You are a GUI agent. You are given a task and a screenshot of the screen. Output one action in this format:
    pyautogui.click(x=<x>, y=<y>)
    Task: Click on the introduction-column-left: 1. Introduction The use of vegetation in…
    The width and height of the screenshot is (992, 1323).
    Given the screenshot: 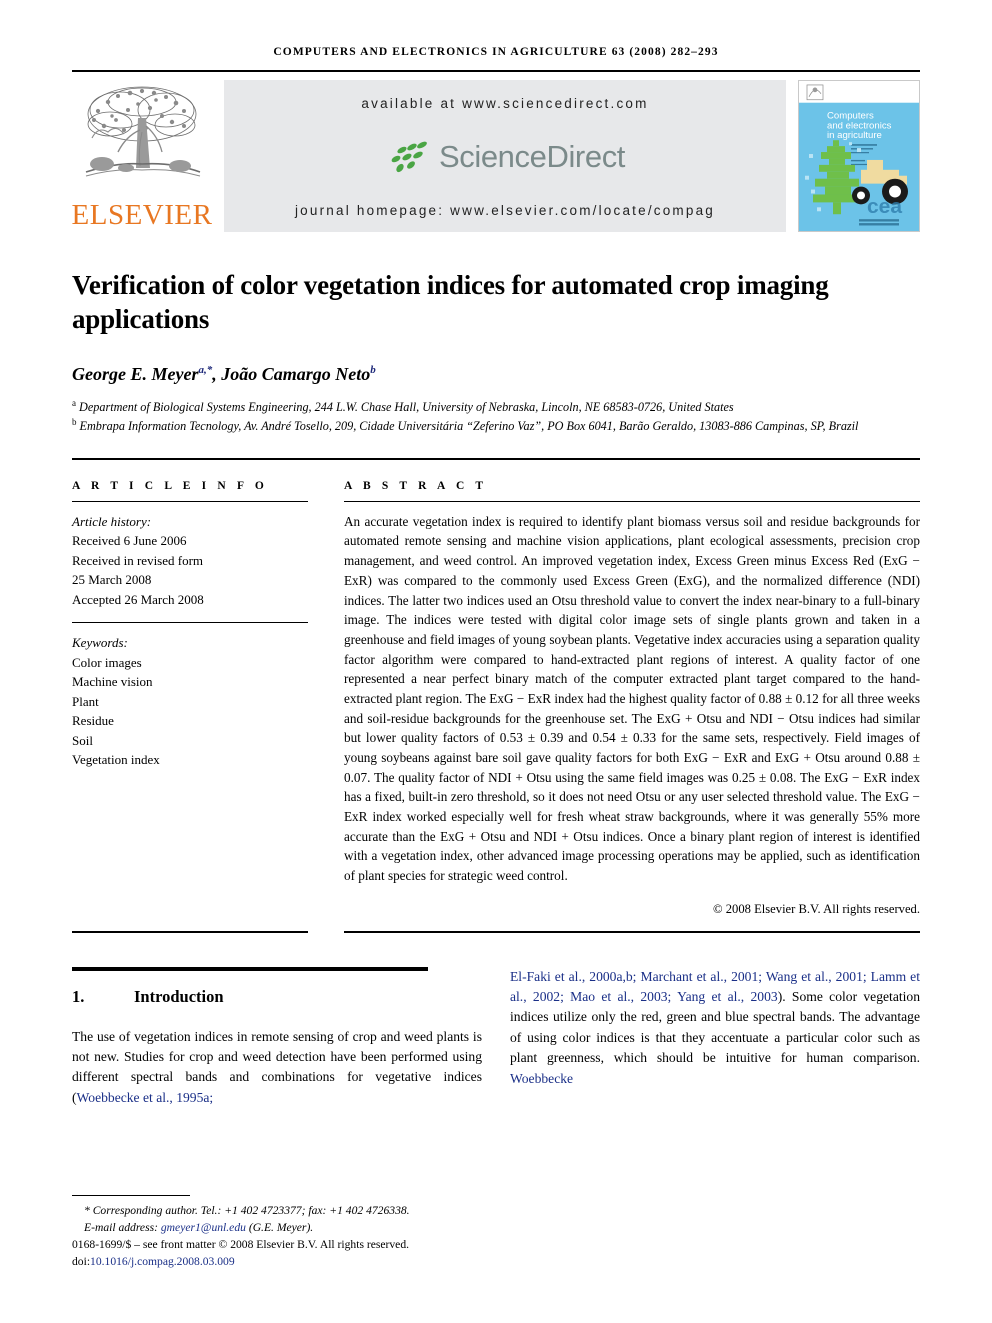 What is the action you would take?
    pyautogui.click(x=277, y=1037)
    